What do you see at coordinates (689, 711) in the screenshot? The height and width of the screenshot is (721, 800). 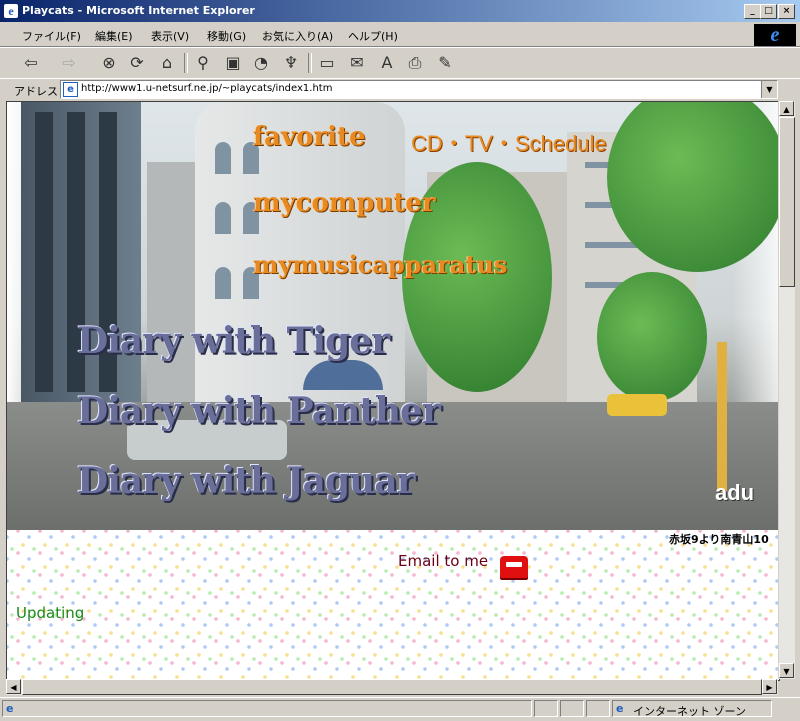 I see `zone-text: インターネット ゾーン` at bounding box center [689, 711].